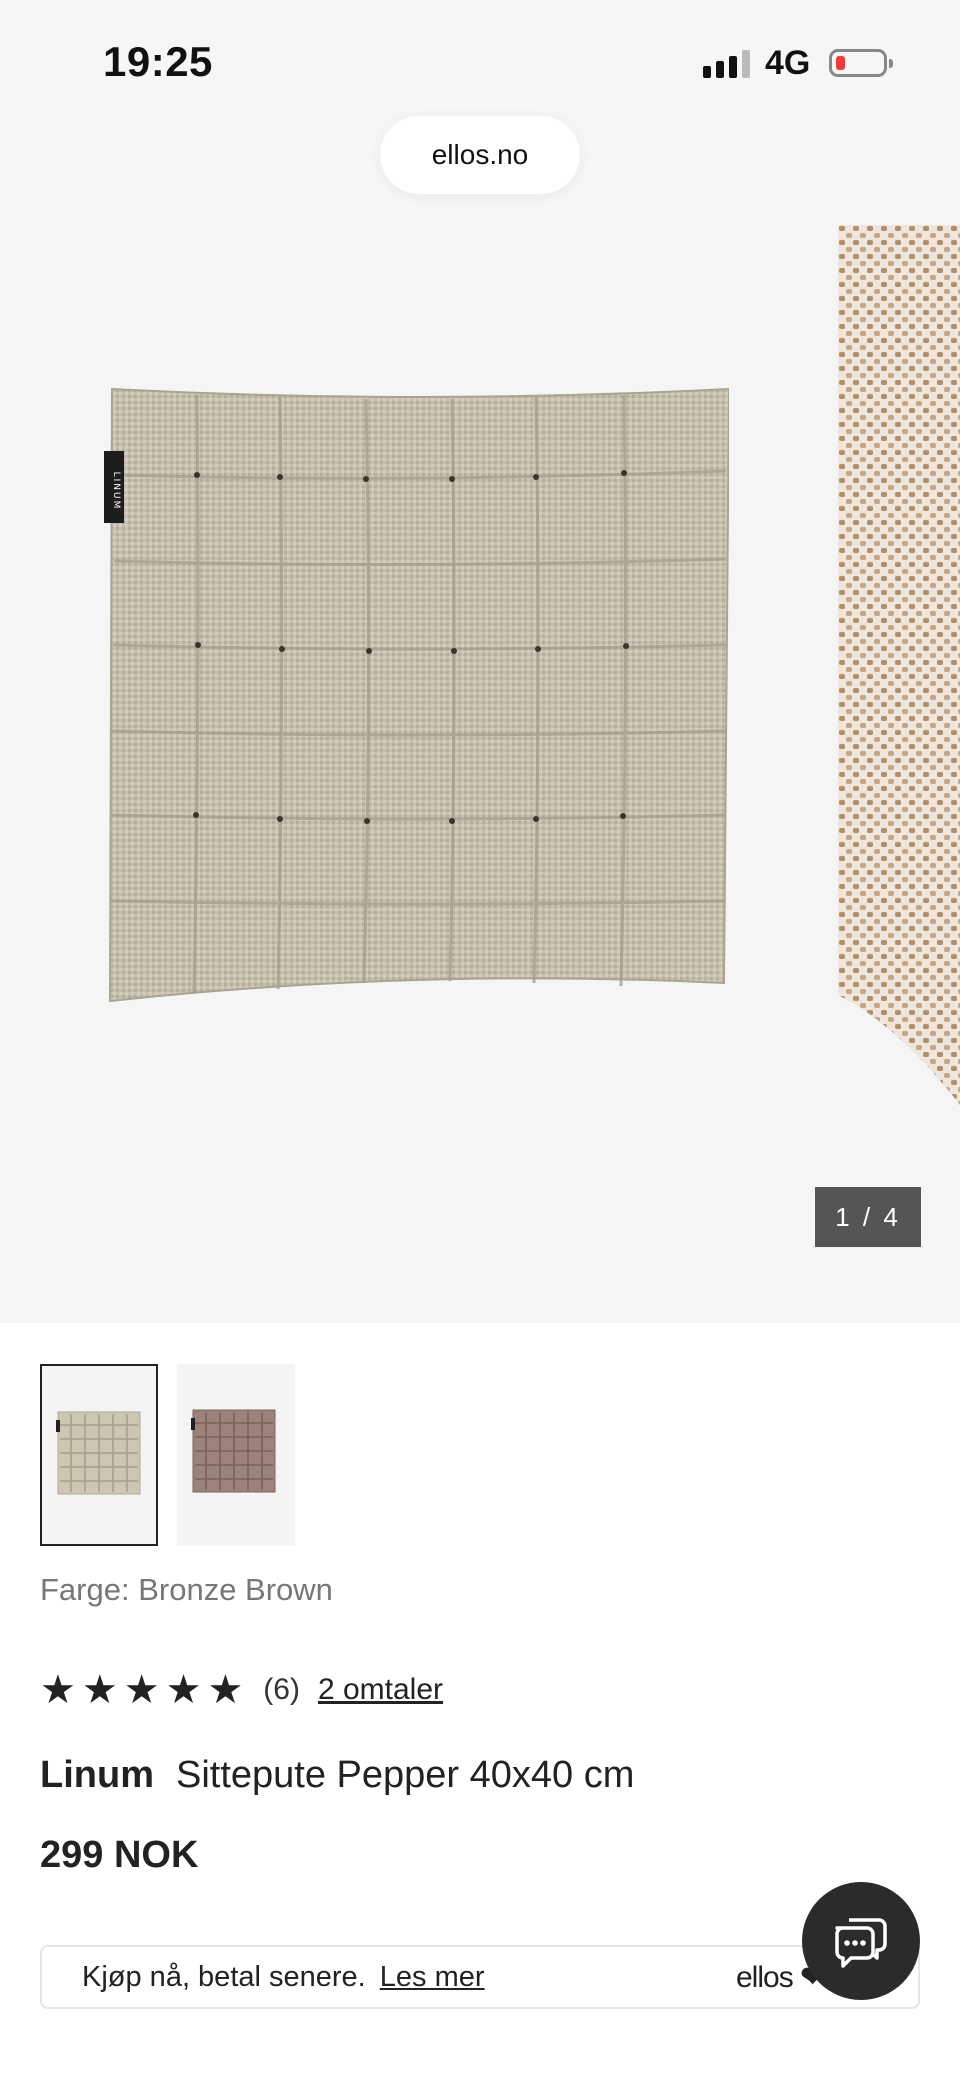 The height and width of the screenshot is (2078, 960). What do you see at coordinates (861, 63) in the screenshot?
I see `battery-icon` at bounding box center [861, 63].